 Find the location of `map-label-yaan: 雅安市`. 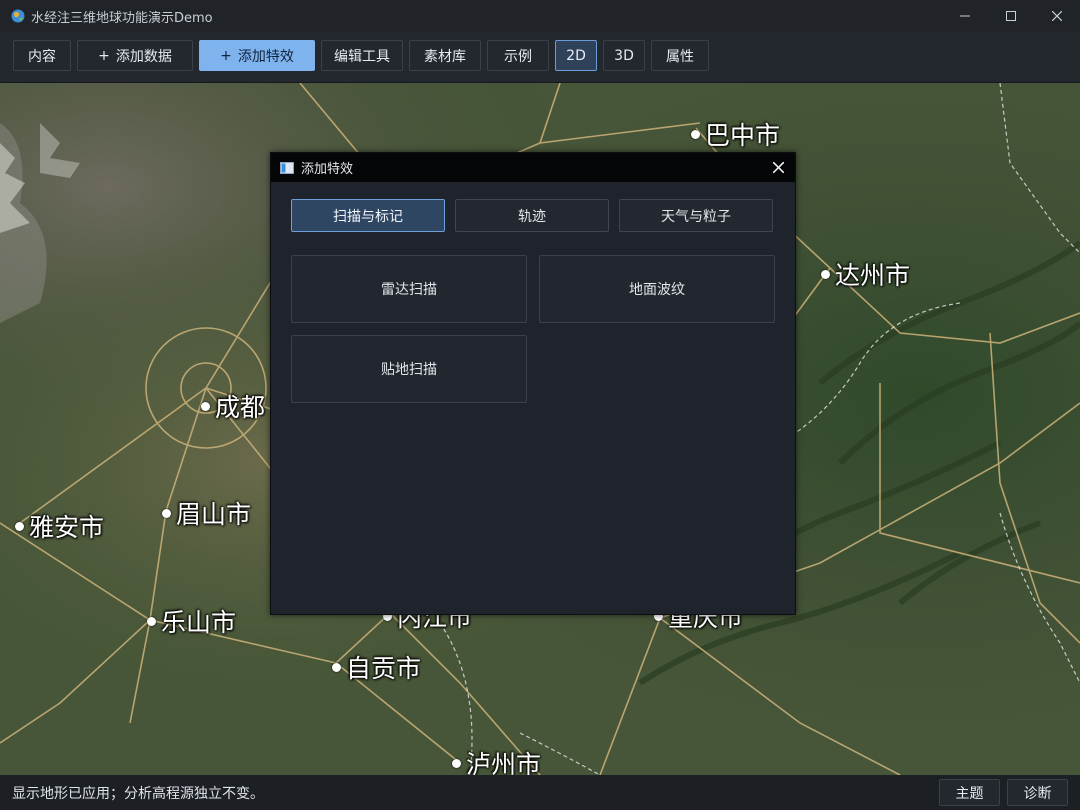

map-label-yaan: 雅安市 is located at coordinates (59, 526).